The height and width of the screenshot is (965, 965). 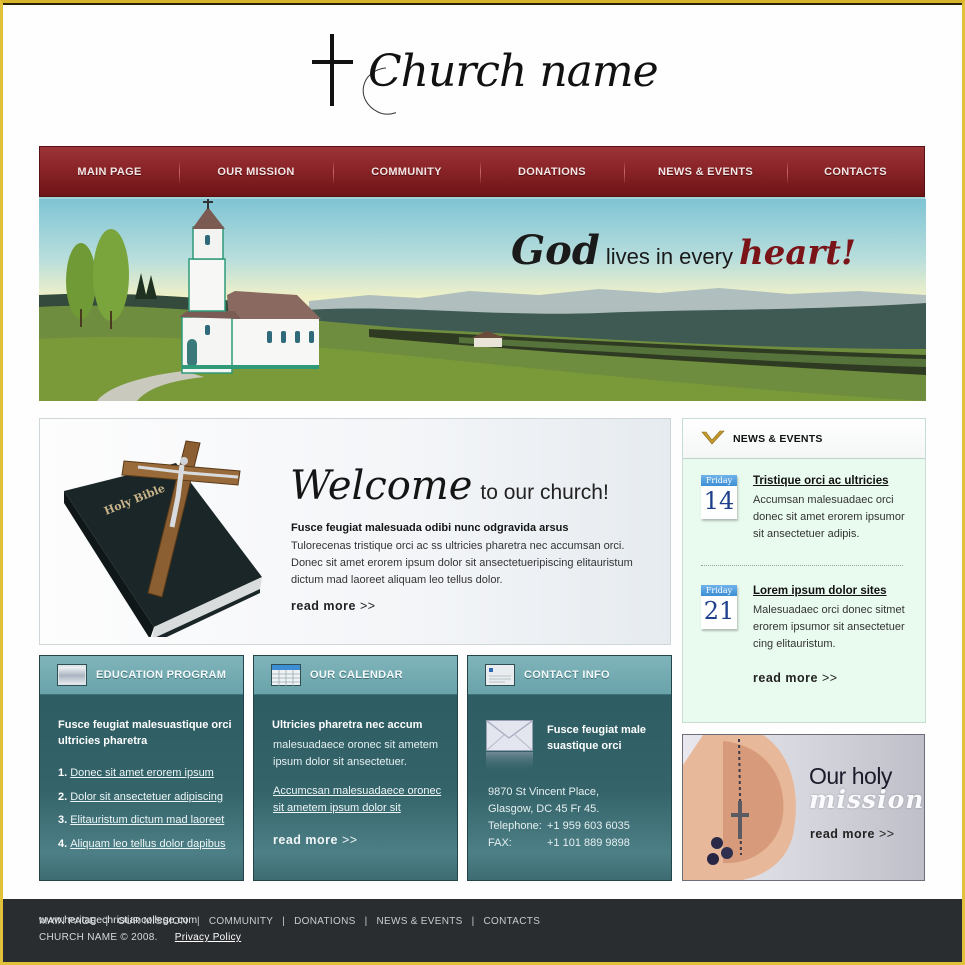 I want to click on contact-heading: Fusce feugiat male suastique orci, so click(x=597, y=738).